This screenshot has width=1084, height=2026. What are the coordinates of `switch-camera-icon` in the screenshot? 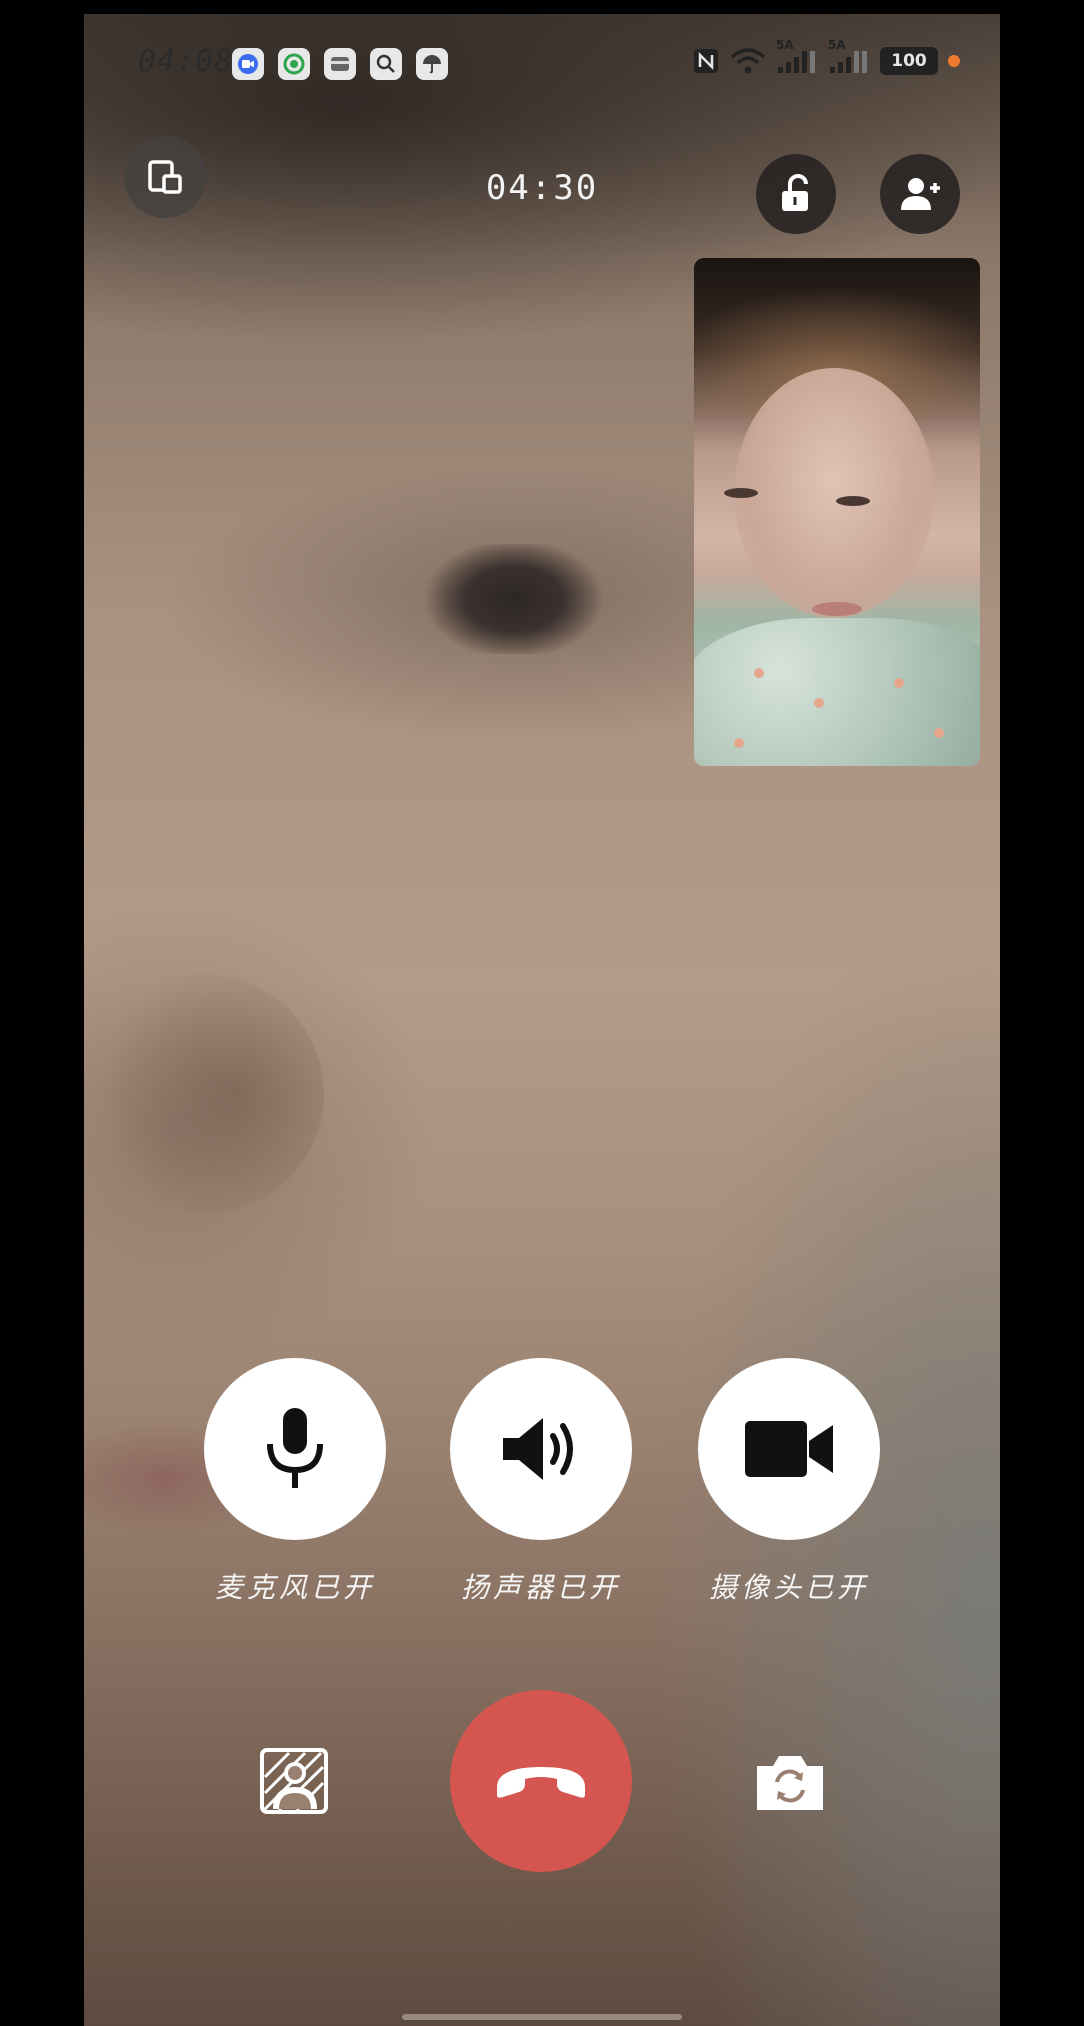 It's located at (790, 1783).